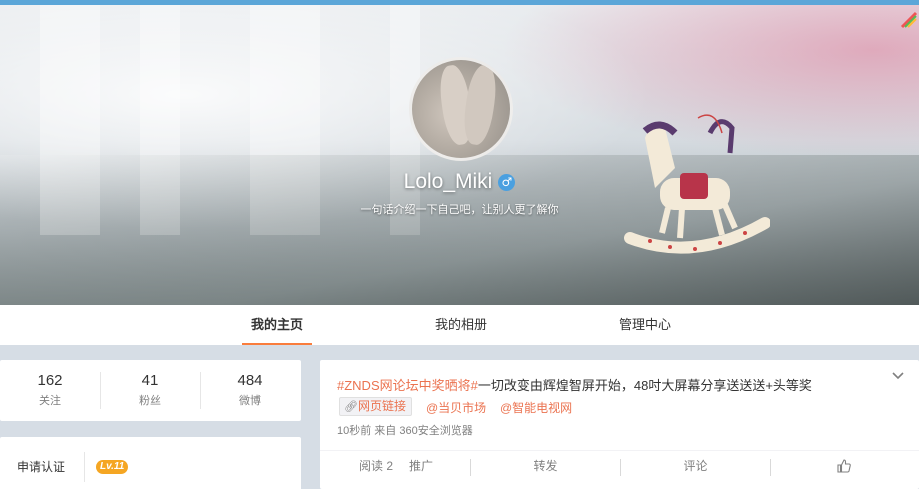 Image resolution: width=919 pixels, height=489 pixels. Describe the element at coordinates (50, 380) in the screenshot. I see `following-count: 162` at that location.